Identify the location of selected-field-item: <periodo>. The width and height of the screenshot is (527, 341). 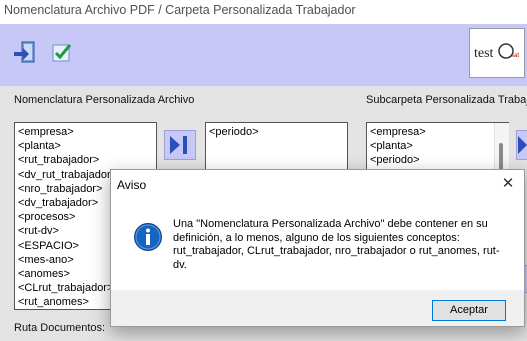
(278, 132).